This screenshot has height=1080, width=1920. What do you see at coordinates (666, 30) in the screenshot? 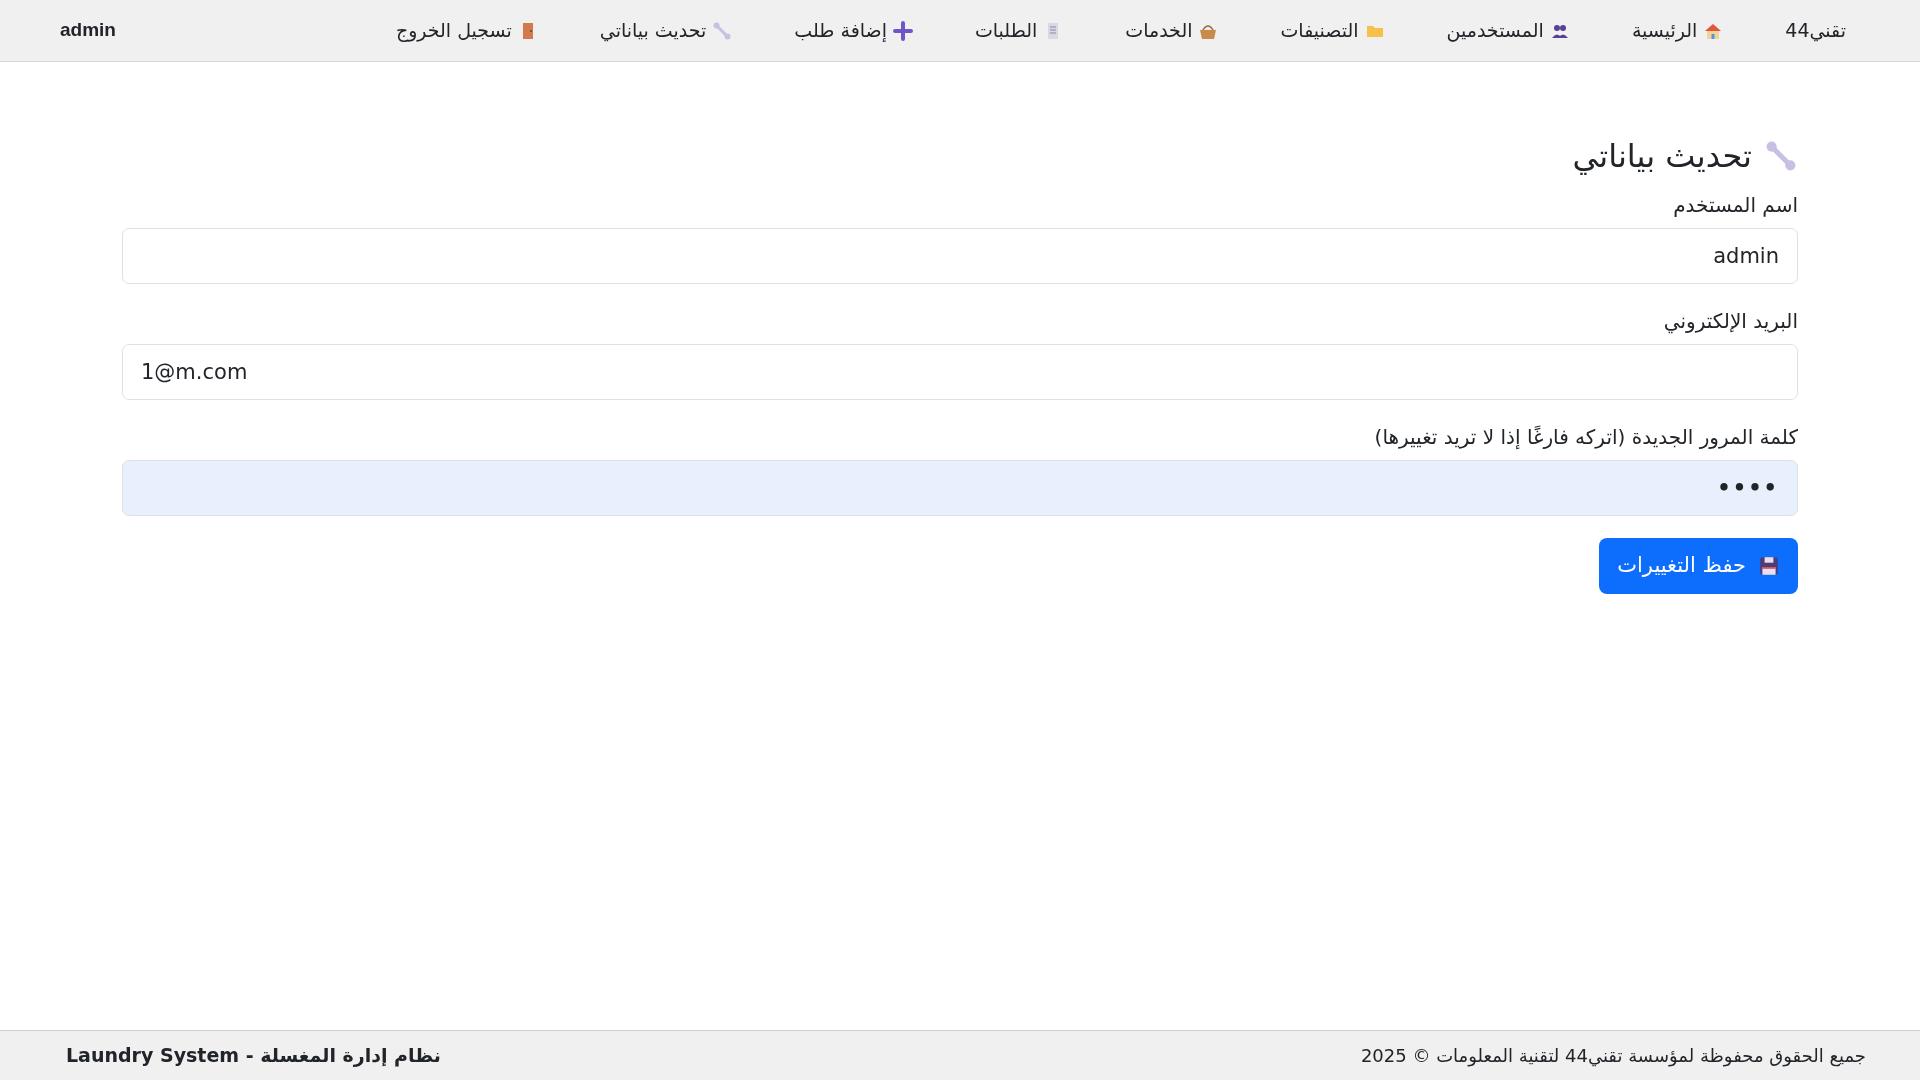
I see `nav-link: تحديث بياناتي` at bounding box center [666, 30].